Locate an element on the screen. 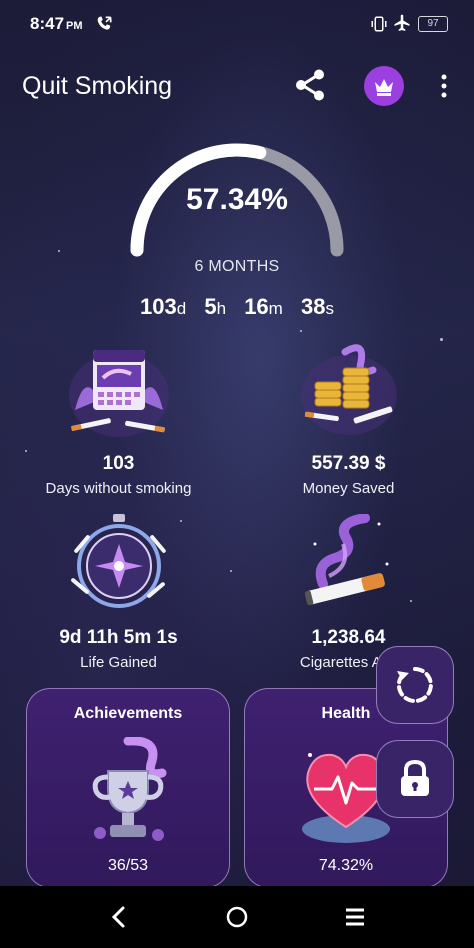 The height and width of the screenshot is (948, 474). lock-icon is located at coordinates (415, 777).